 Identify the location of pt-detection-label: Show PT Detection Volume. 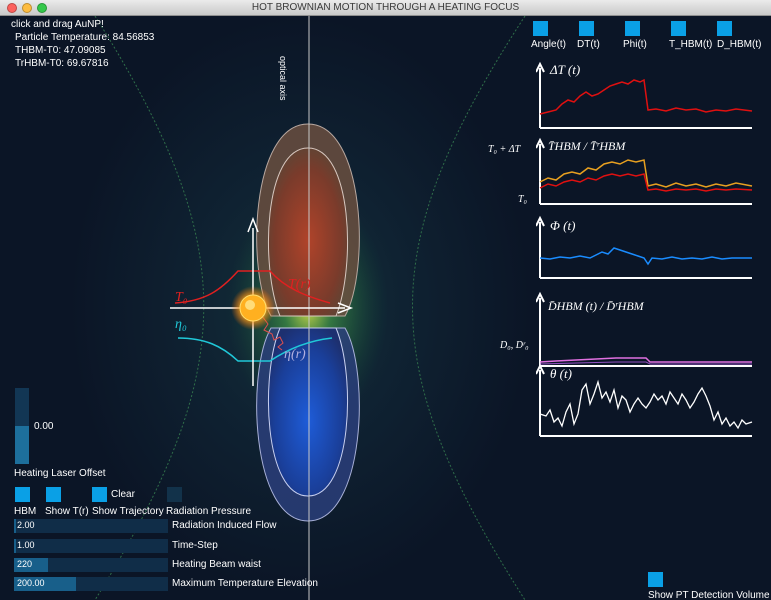
(709, 595).